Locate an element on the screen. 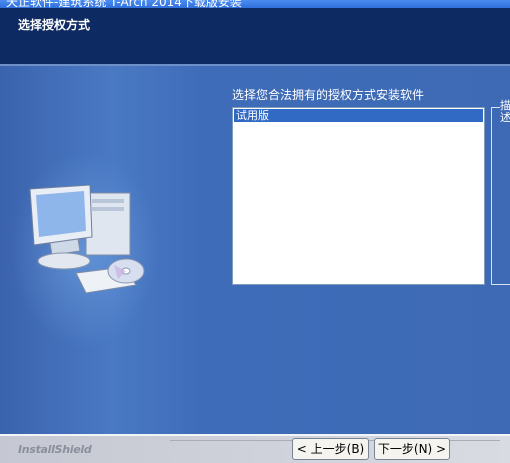 This screenshot has width=510, height=463. back-button: < 上一步(B) is located at coordinates (330, 449).